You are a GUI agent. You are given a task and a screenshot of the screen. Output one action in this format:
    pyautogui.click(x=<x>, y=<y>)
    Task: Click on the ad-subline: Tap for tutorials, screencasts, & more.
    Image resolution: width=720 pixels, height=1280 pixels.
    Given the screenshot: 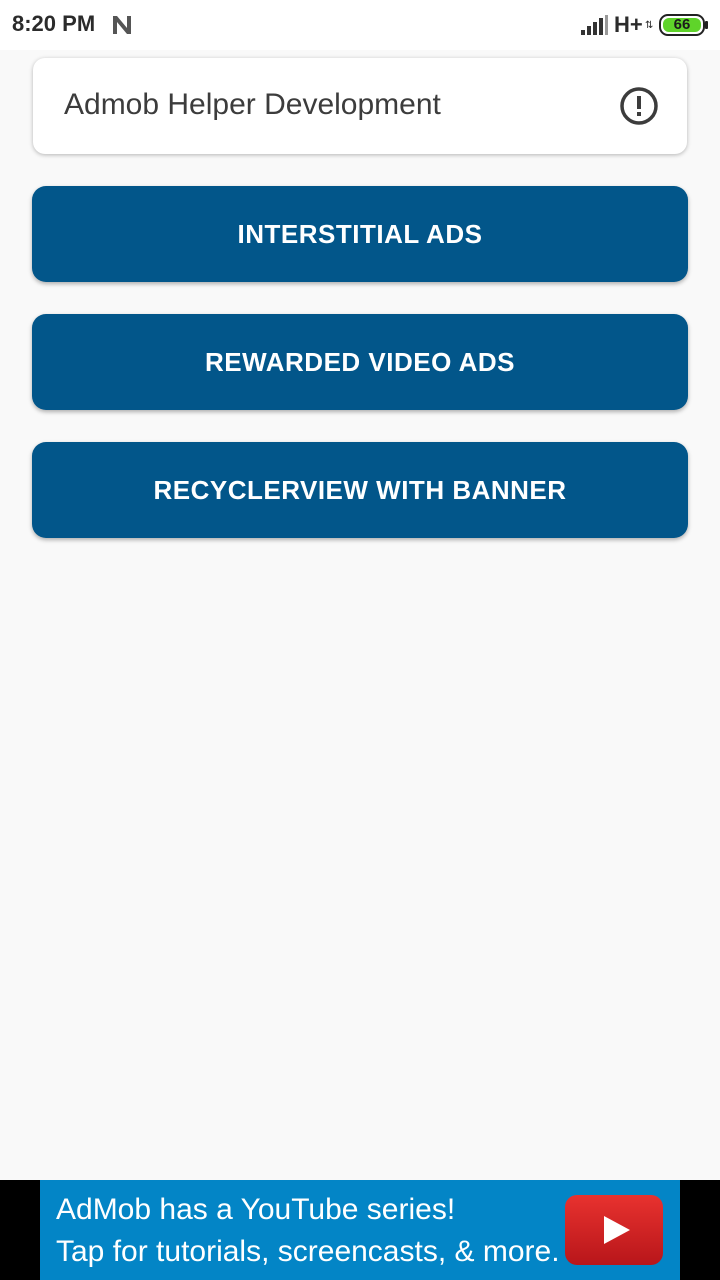 What is the action you would take?
    pyautogui.click(x=308, y=1251)
    